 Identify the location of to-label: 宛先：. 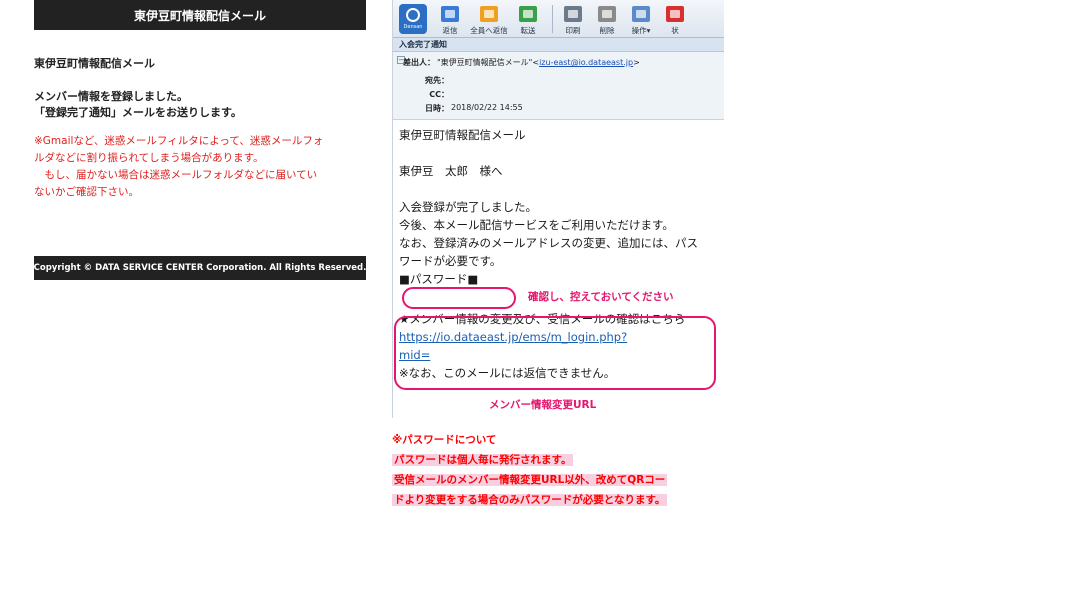
(437, 80).